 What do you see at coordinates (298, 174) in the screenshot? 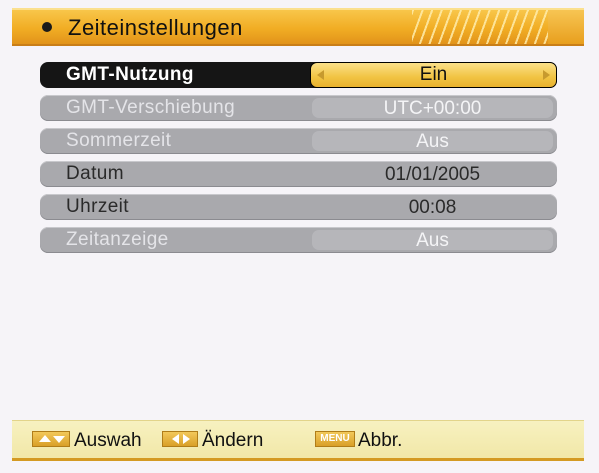
I see `setting-row-date: Datum 01/01/2005` at bounding box center [298, 174].